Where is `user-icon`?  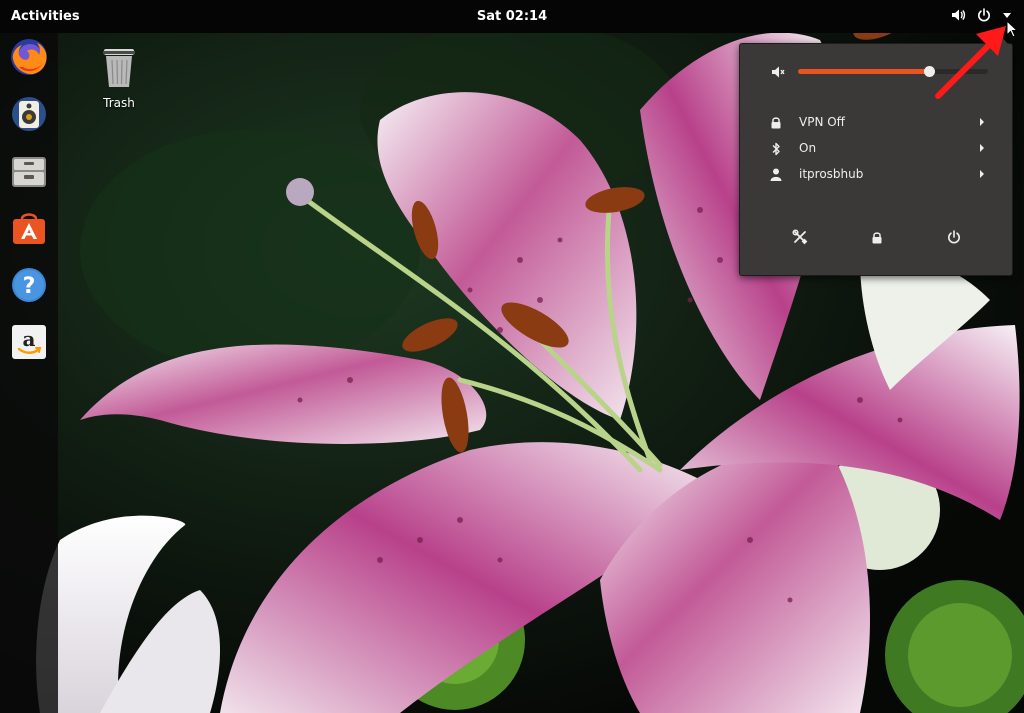
user-icon is located at coordinates (776, 174).